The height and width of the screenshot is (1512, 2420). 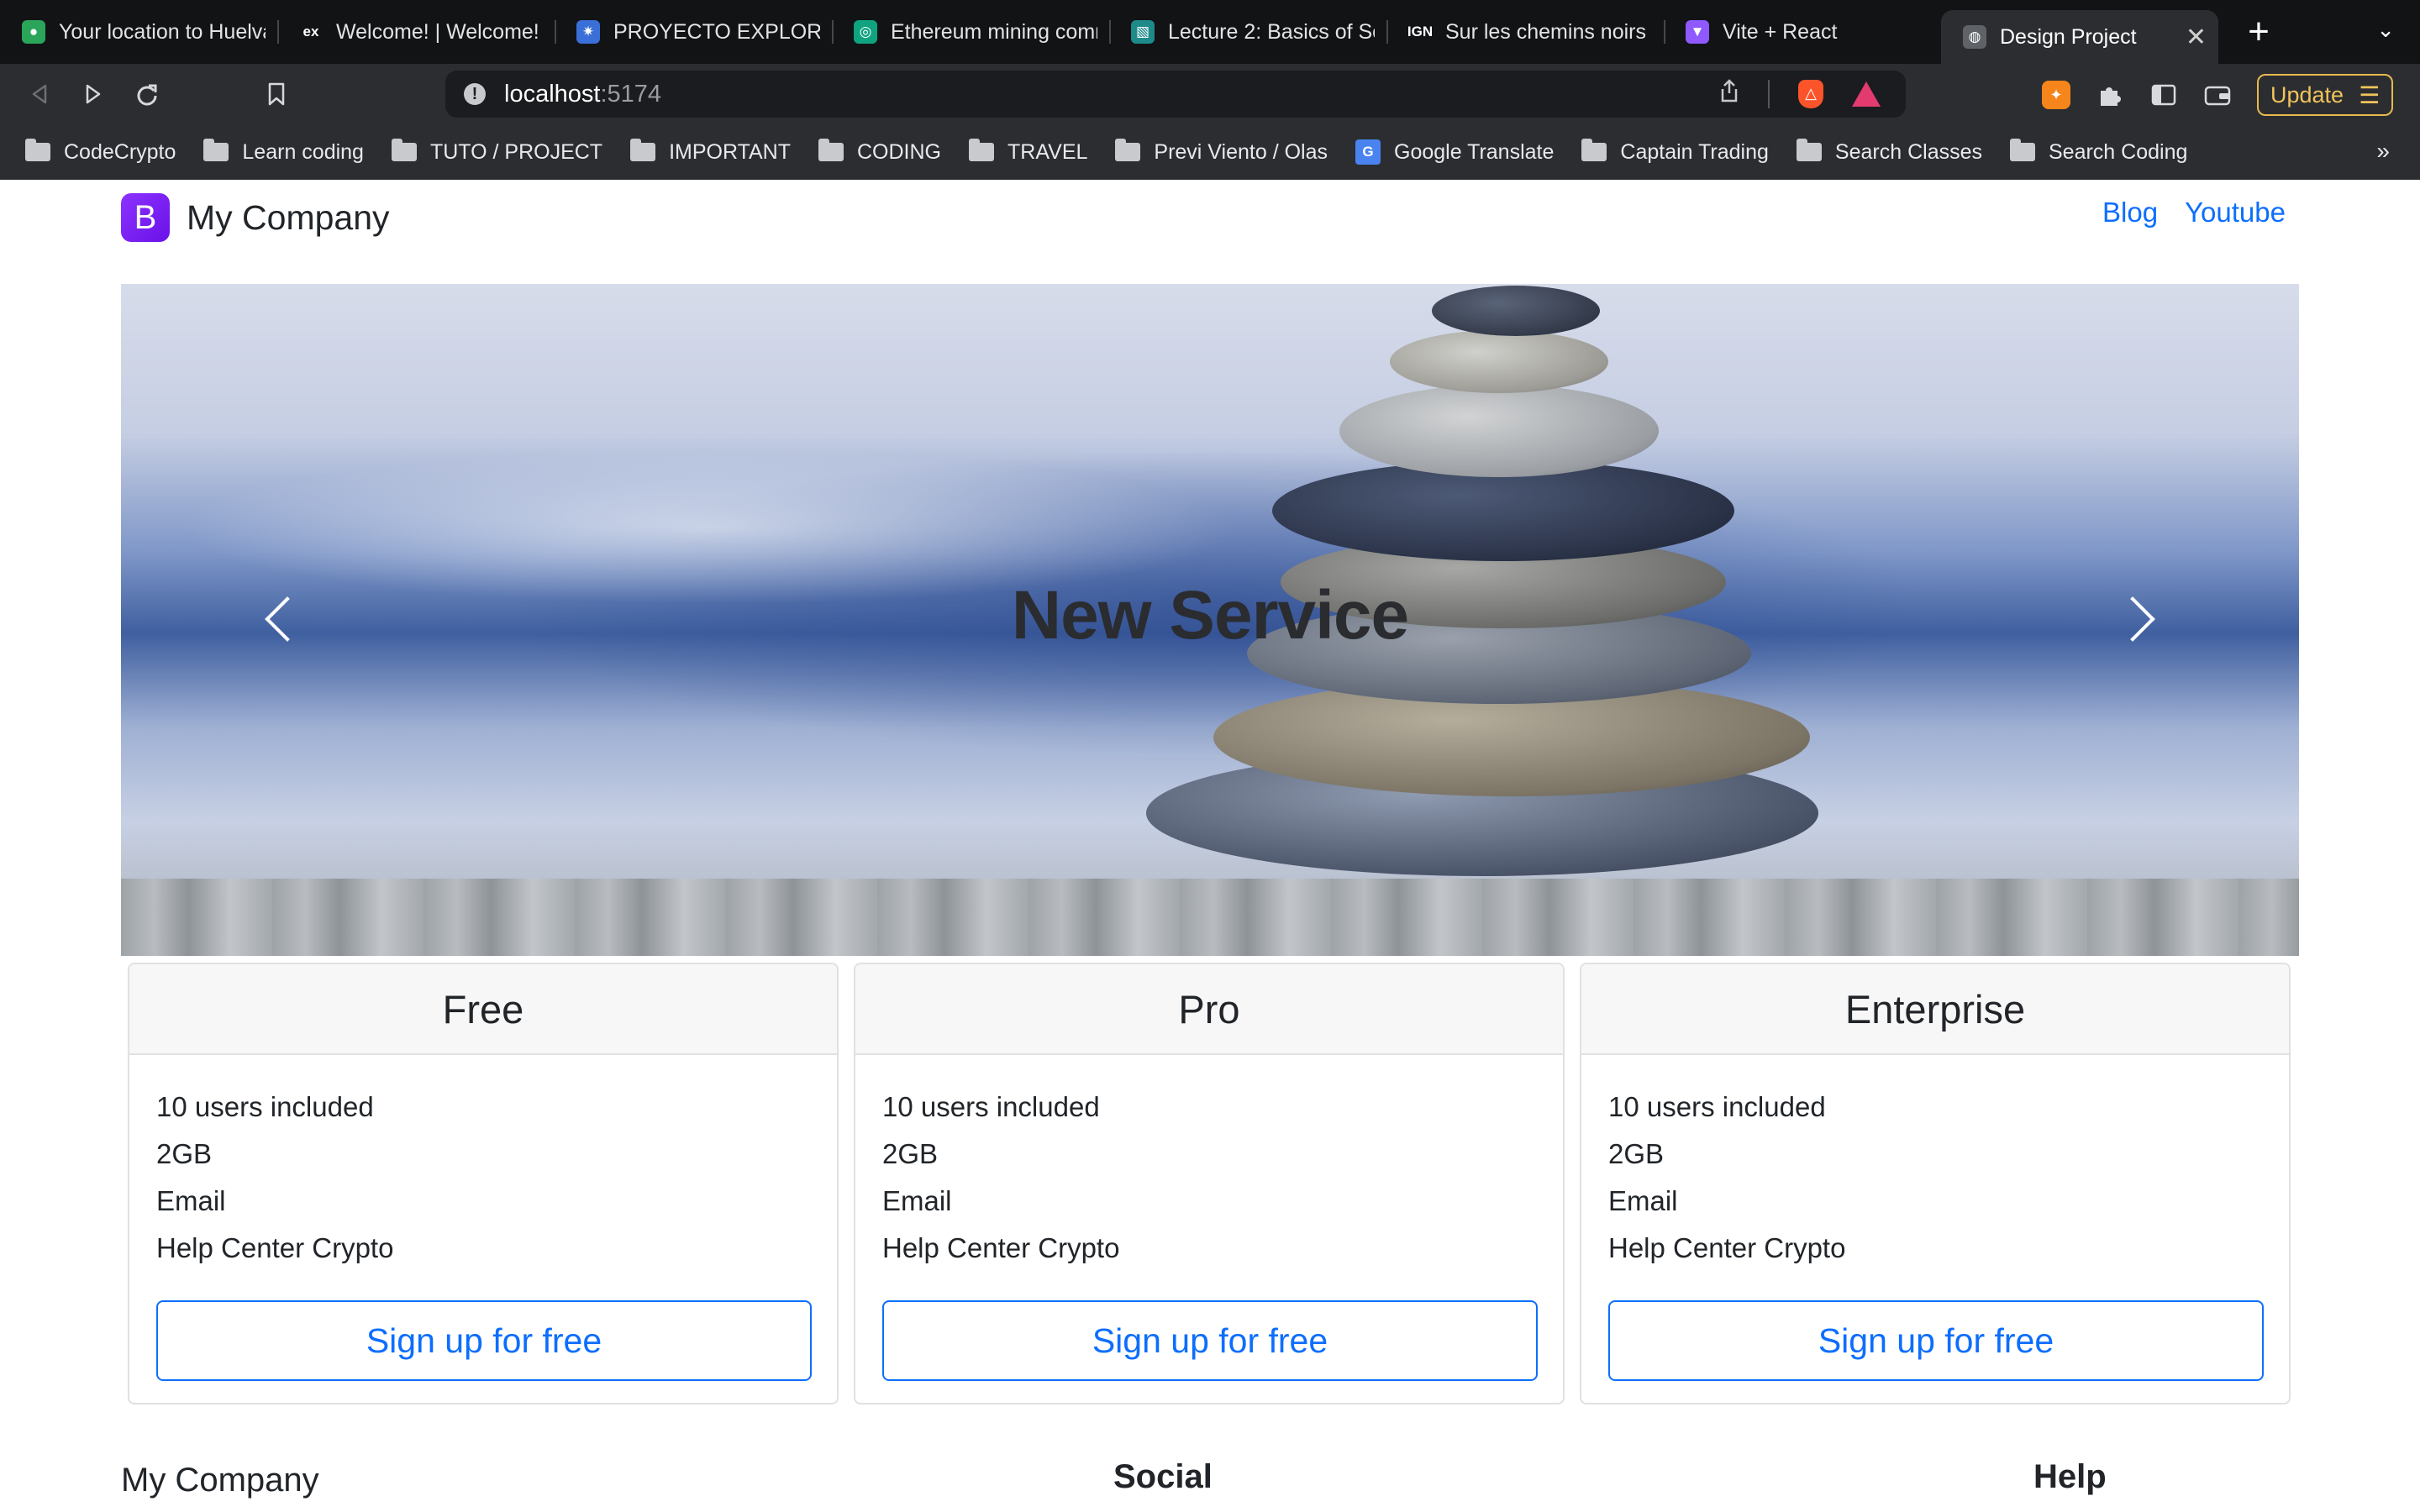 What do you see at coordinates (1889, 152) in the screenshot?
I see `bookmark-item: Search Classes` at bounding box center [1889, 152].